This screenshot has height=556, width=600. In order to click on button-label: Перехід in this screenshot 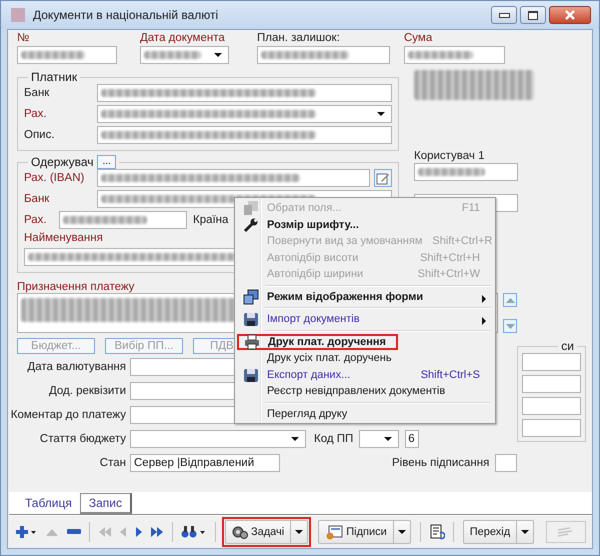, I will do `click(490, 532)`.